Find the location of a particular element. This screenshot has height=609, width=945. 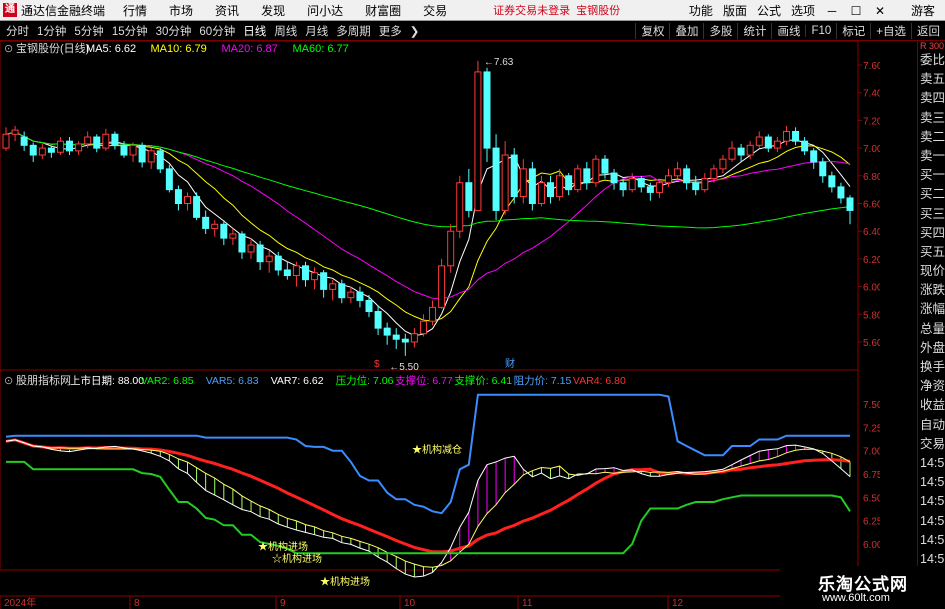

period-tab-active: 日线 is located at coordinates (254, 31).